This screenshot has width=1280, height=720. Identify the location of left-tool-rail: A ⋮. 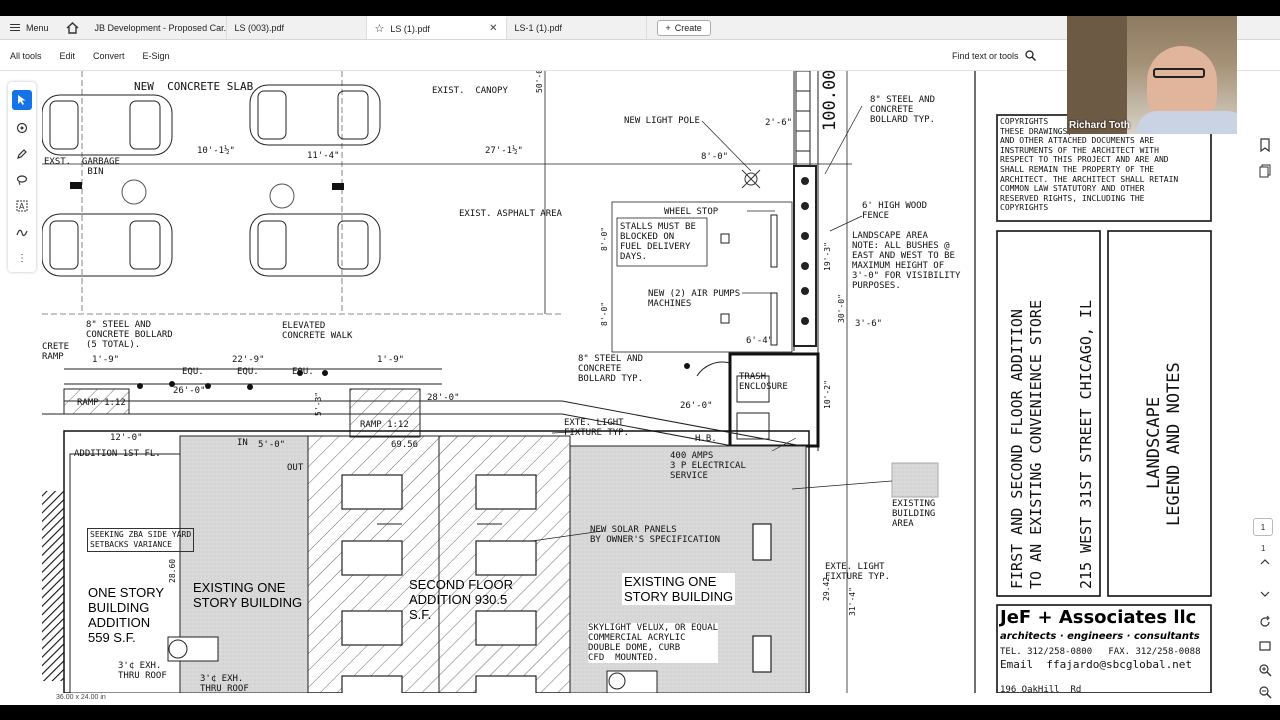
(22, 177).